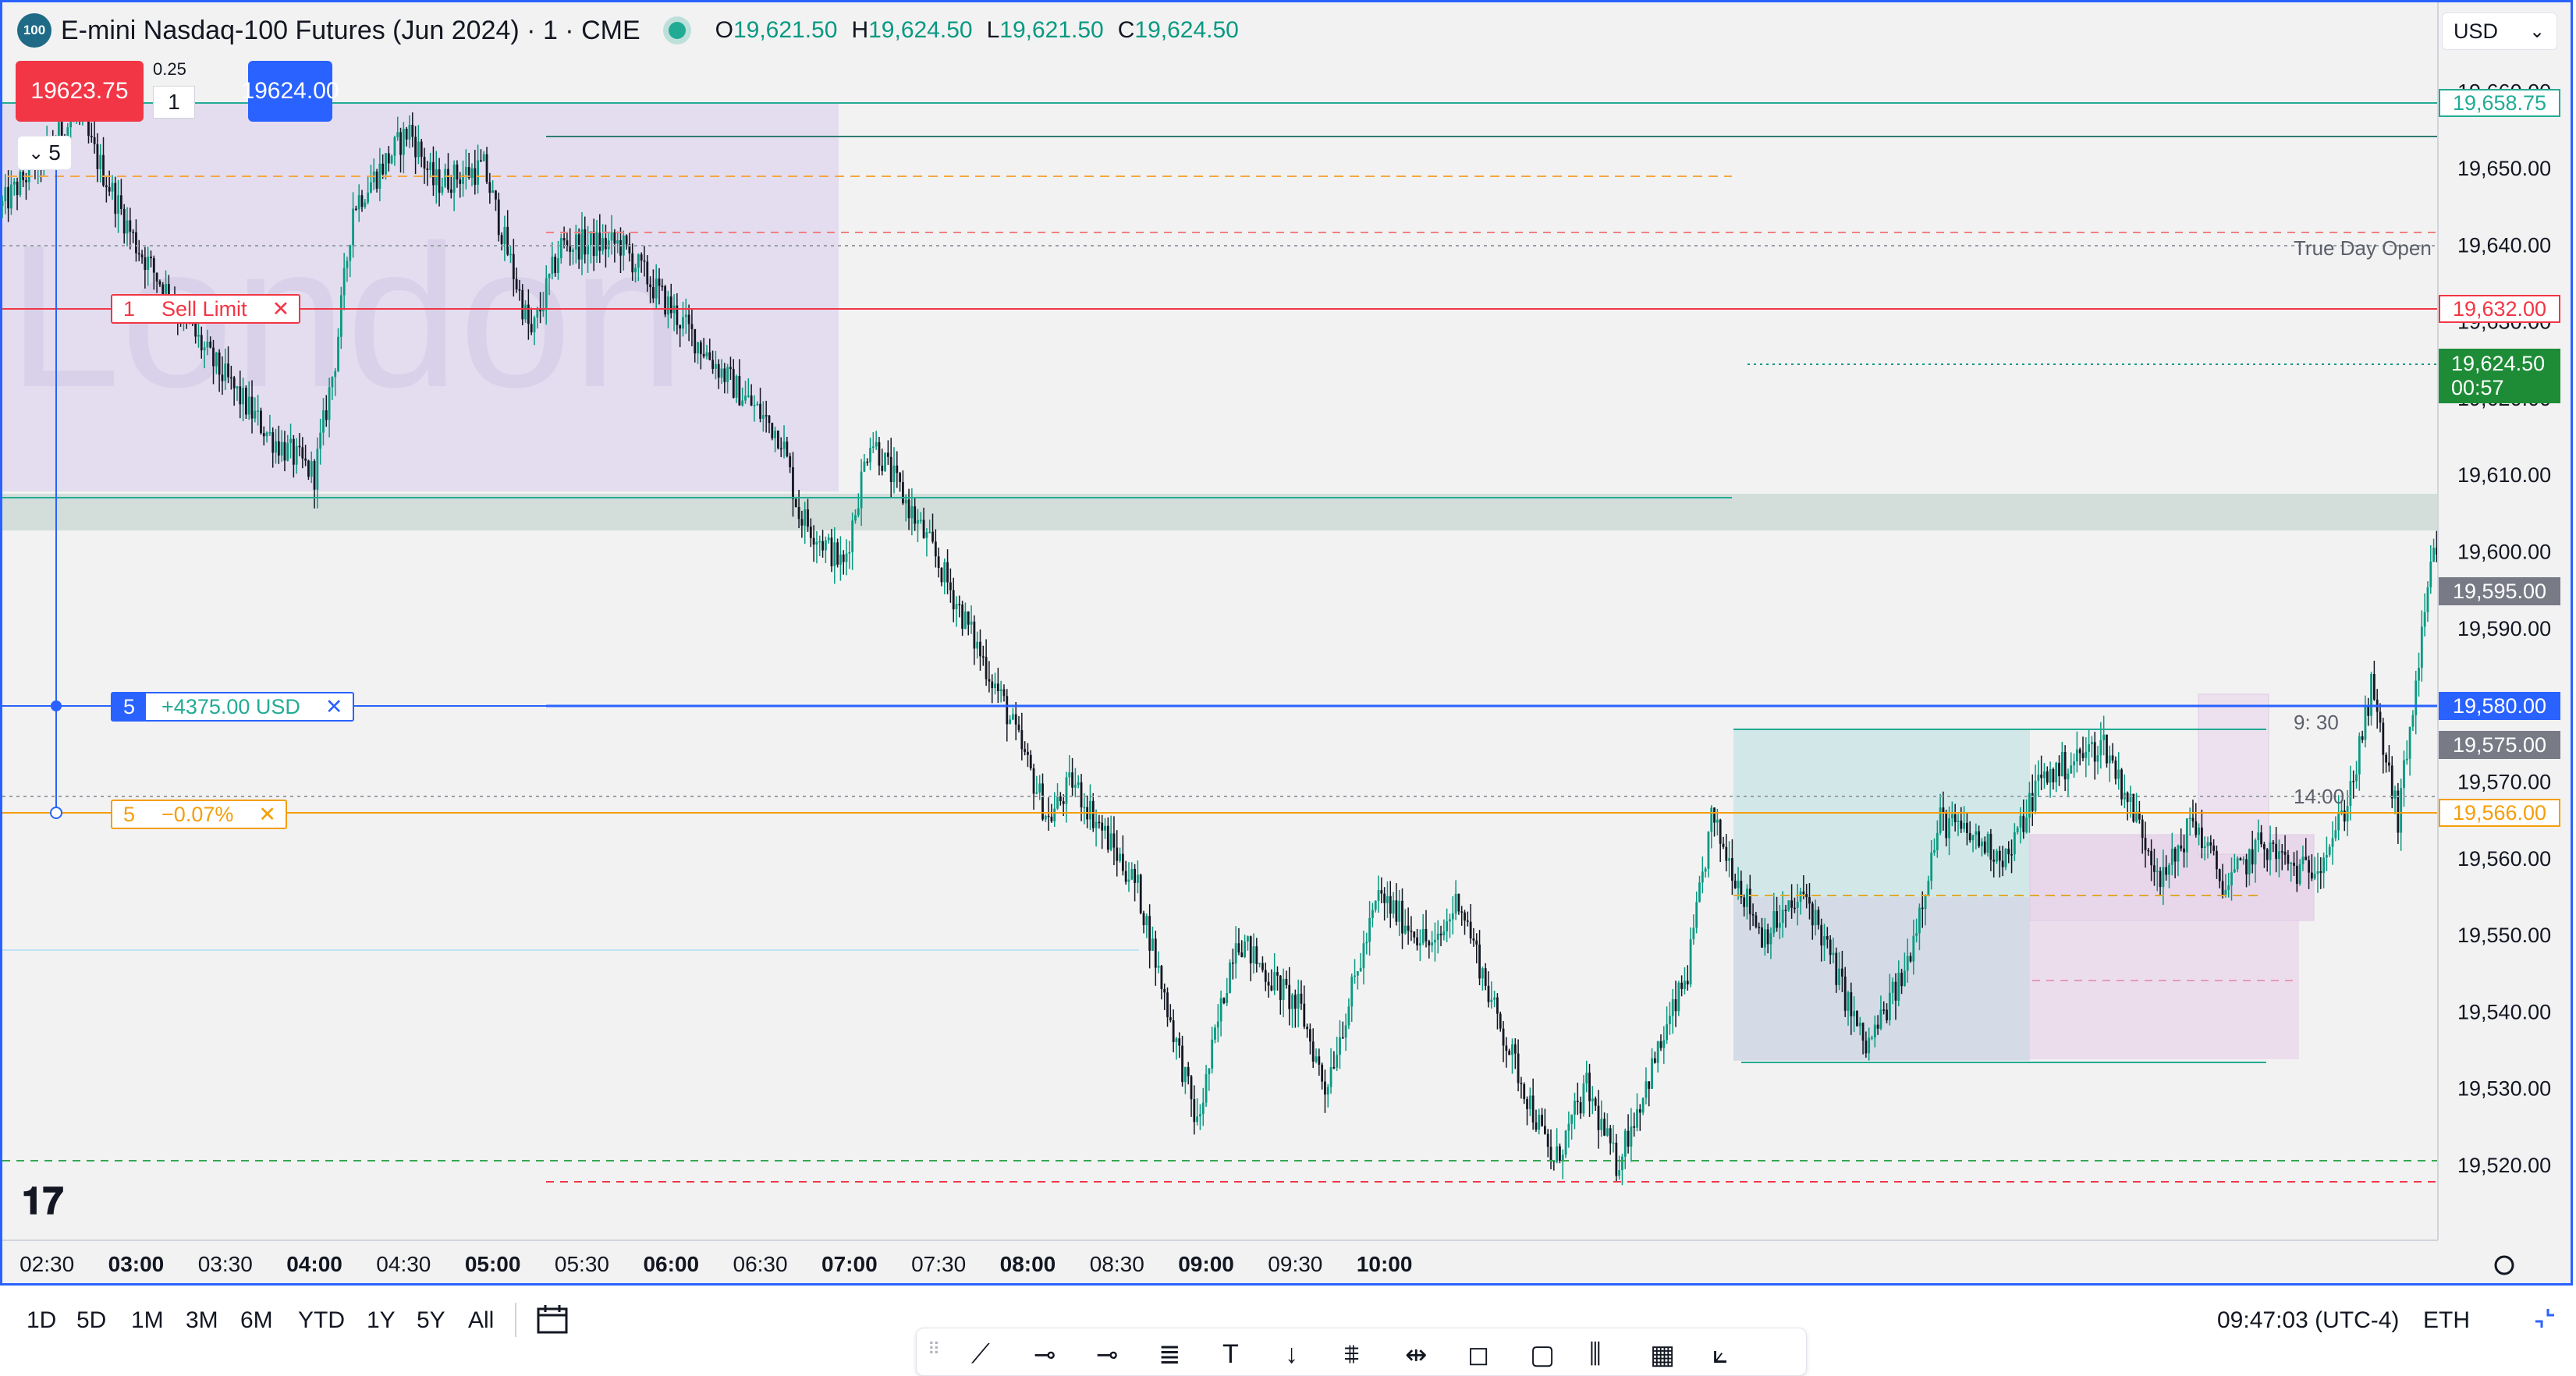 The image size is (2576, 1376). What do you see at coordinates (2499, 31) in the screenshot?
I see `currency-select: USD ⌄` at bounding box center [2499, 31].